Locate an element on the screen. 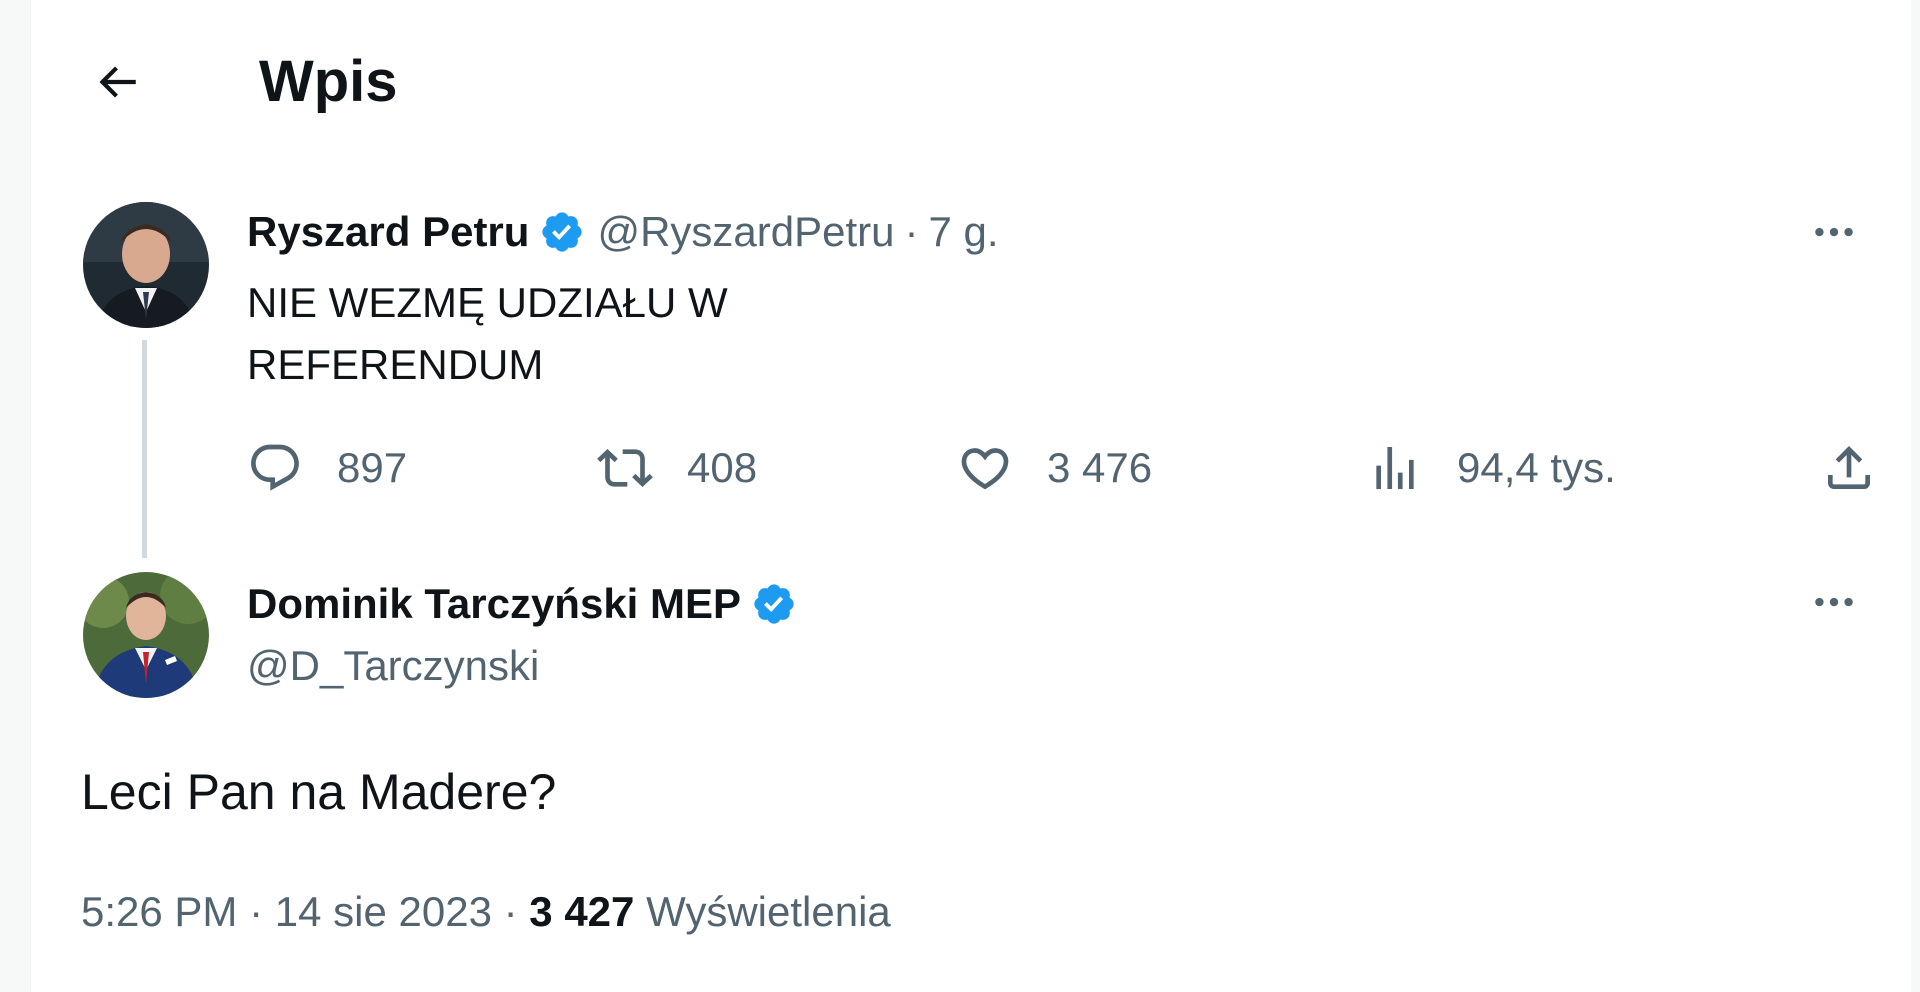 Image resolution: width=1920 pixels, height=992 pixels. parent-tweet-author-row: Ryszard Petru @RyszardPetru · 7 g. is located at coordinates (623, 232).